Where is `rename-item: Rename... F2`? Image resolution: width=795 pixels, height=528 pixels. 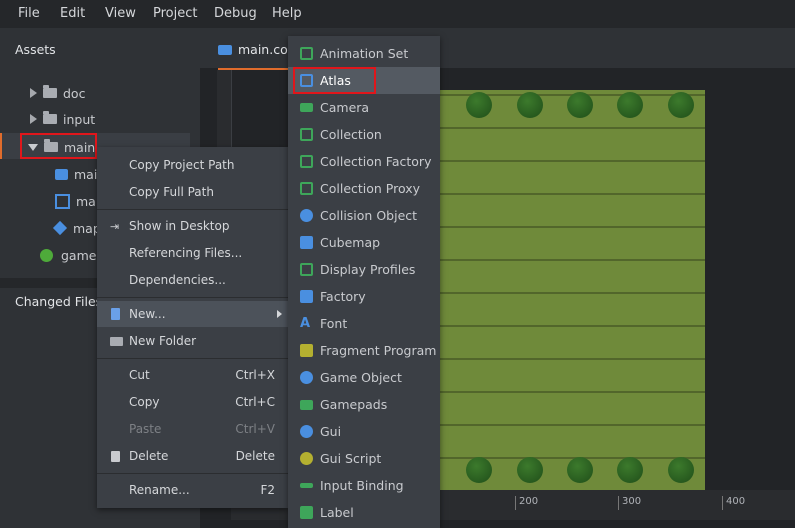 rename-item: Rename... F2 is located at coordinates (192, 490).